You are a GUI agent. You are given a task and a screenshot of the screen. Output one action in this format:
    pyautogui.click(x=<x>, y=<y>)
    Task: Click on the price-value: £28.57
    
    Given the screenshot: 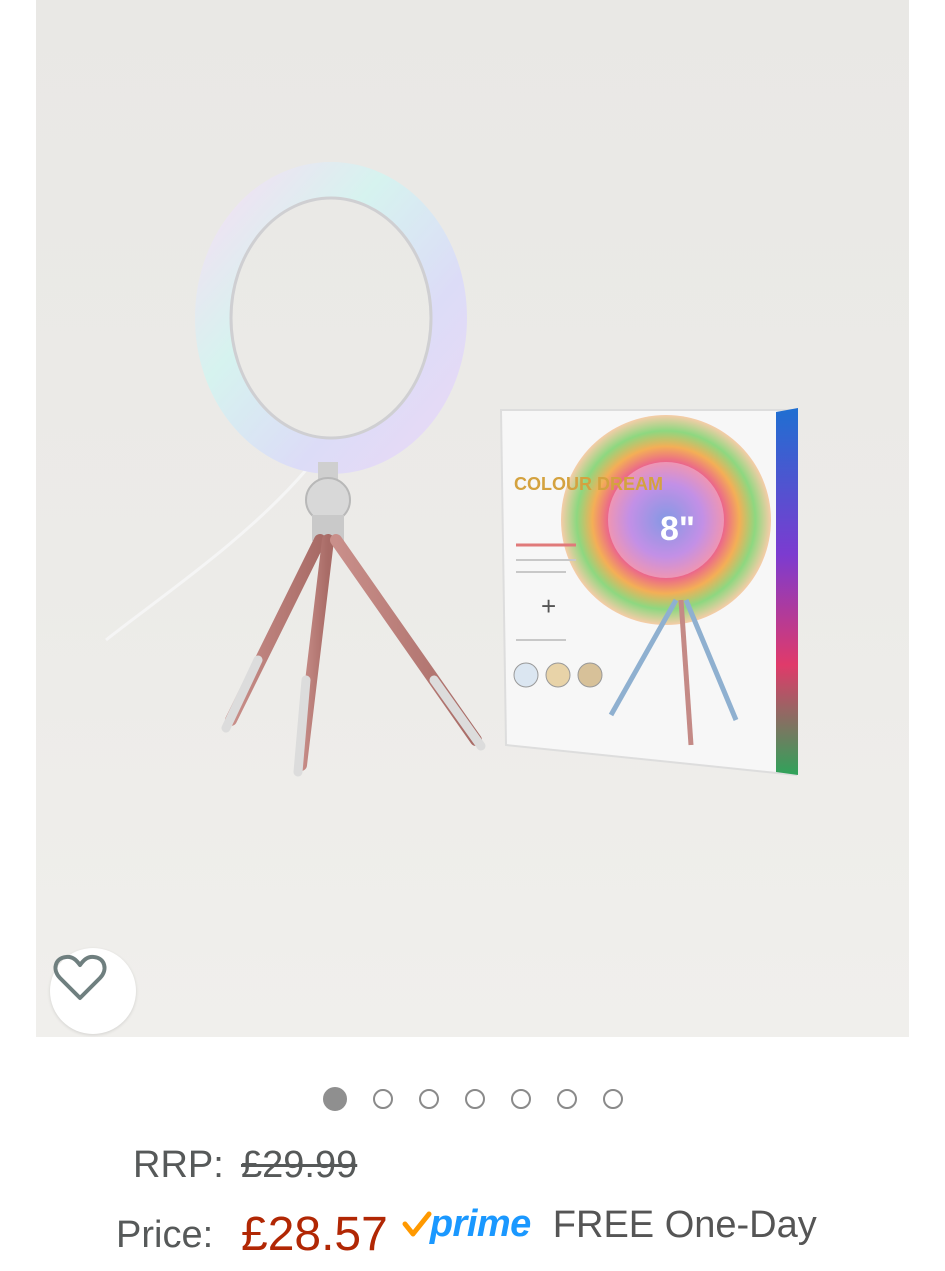 What is the action you would take?
    pyautogui.click(x=314, y=1234)
    